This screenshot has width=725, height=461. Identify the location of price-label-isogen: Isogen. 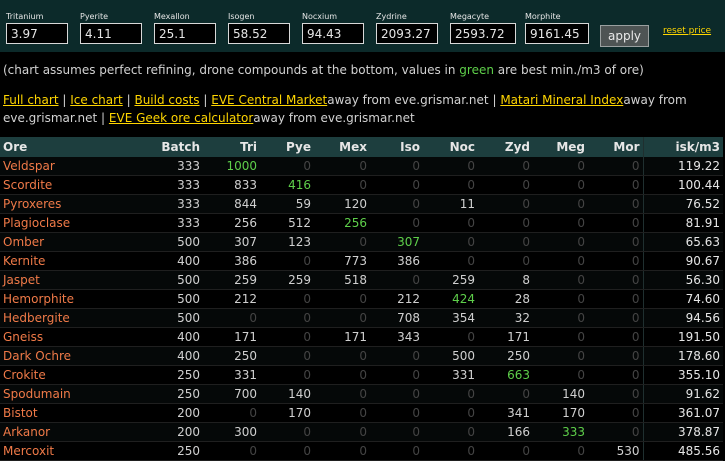
(241, 16).